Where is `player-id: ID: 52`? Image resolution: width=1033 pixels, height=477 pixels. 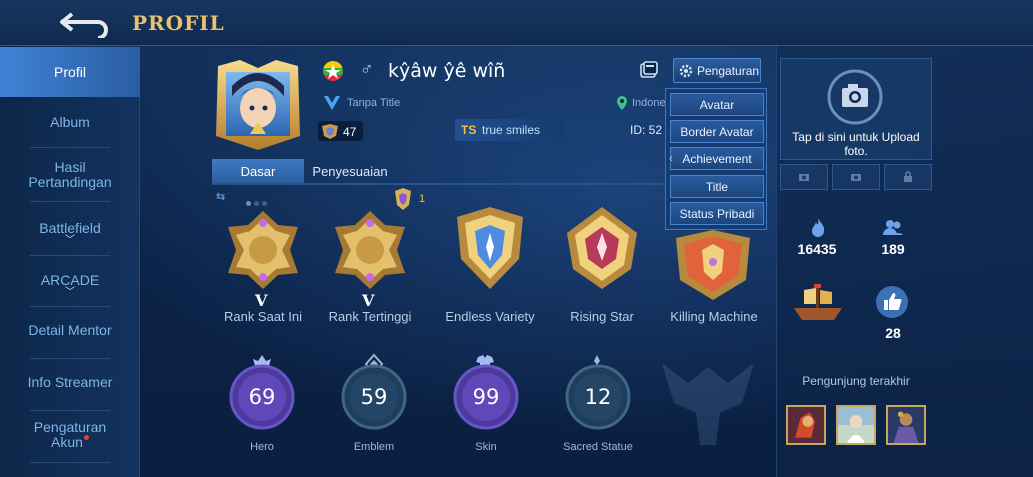 player-id: ID: 52 is located at coordinates (646, 130).